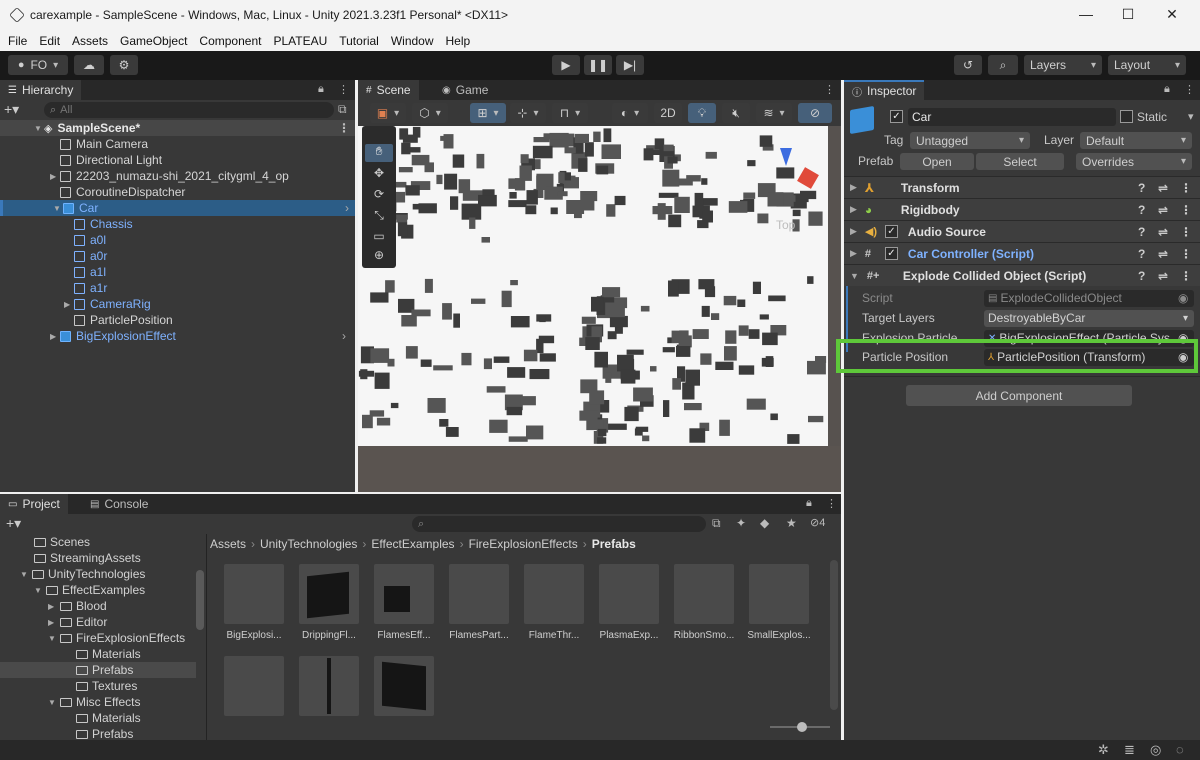 The width and height of the screenshot is (1200, 760). What do you see at coordinates (70, 654) in the screenshot?
I see `folder-materials: Materials` at bounding box center [70, 654].